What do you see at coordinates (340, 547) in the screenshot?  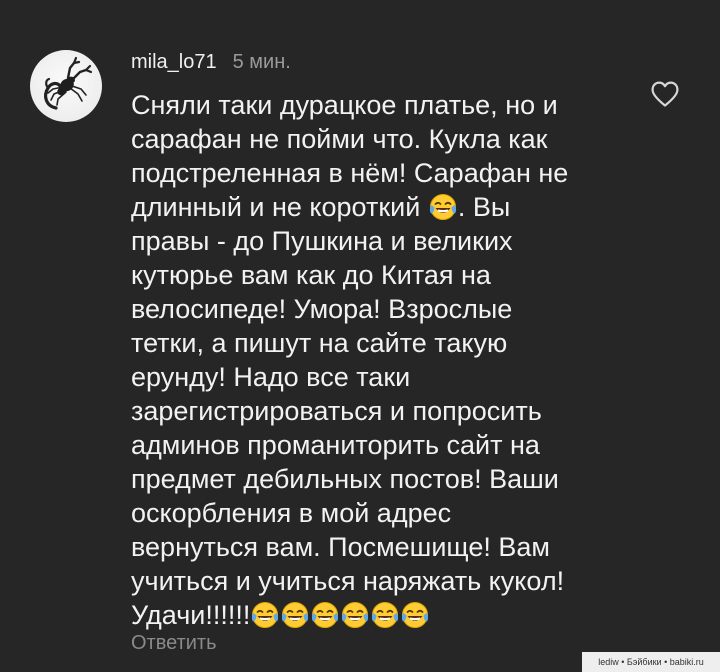 I see `comment-line-text: вернуться вам. Посмешище! Вам` at bounding box center [340, 547].